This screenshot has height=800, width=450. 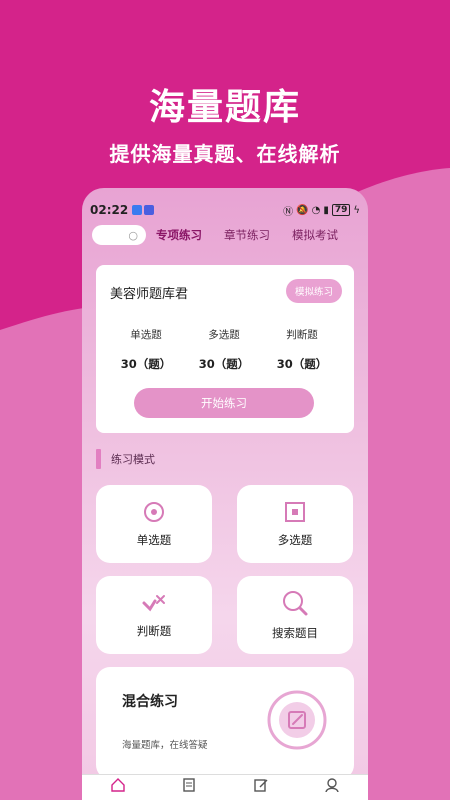 I want to click on search-icon: ○, so click(x=133, y=235).